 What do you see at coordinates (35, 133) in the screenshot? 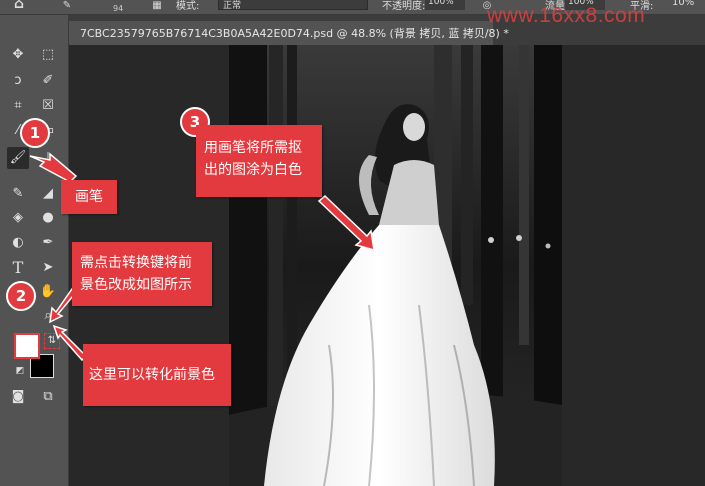
I see `step-1-badge: 1` at bounding box center [35, 133].